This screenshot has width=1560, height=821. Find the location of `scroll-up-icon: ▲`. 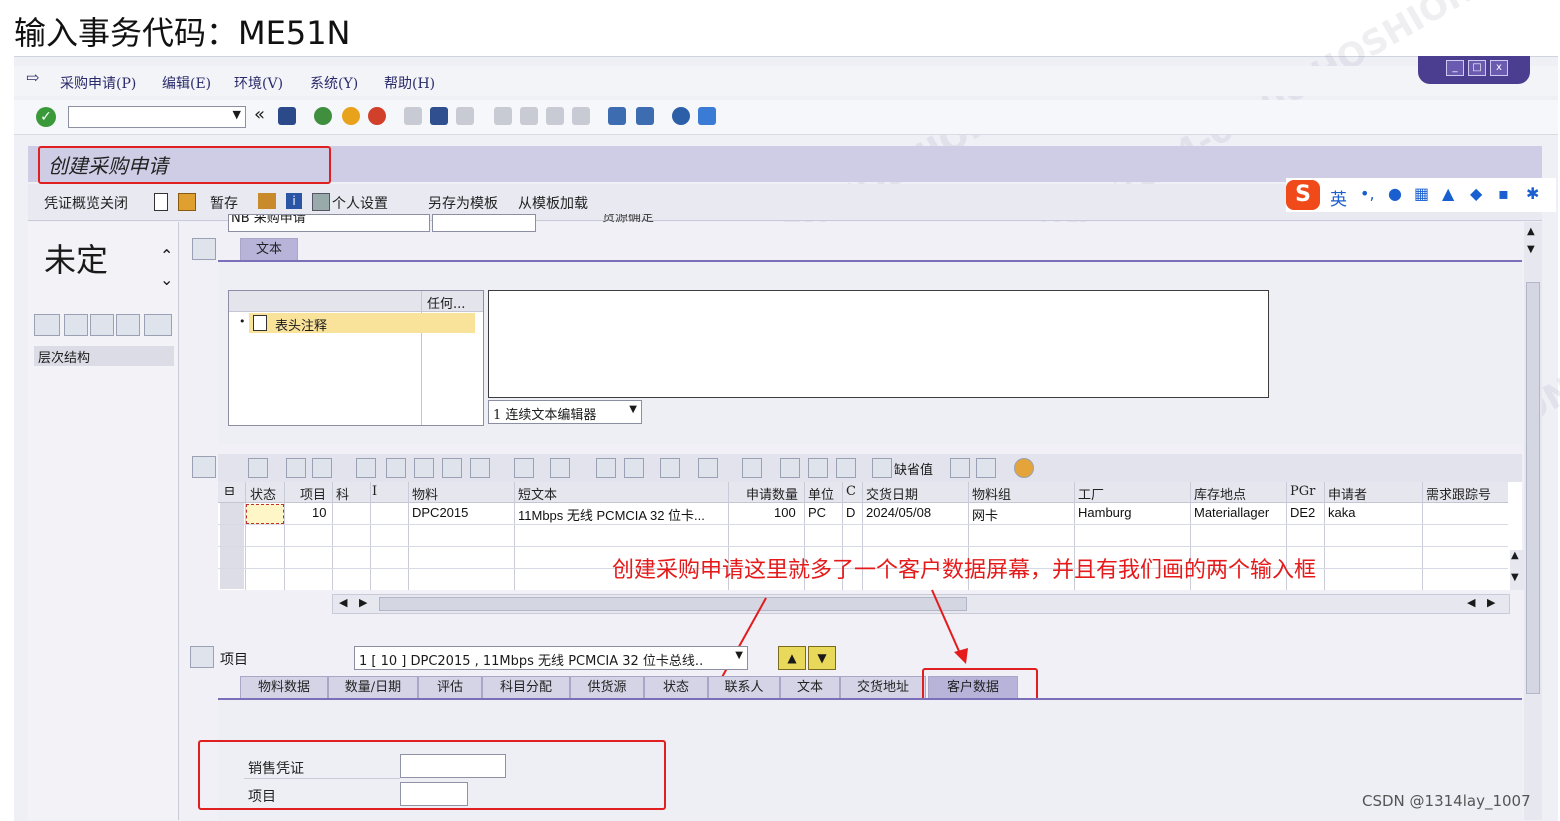

scroll-up-icon: ▲ is located at coordinates (1531, 231).